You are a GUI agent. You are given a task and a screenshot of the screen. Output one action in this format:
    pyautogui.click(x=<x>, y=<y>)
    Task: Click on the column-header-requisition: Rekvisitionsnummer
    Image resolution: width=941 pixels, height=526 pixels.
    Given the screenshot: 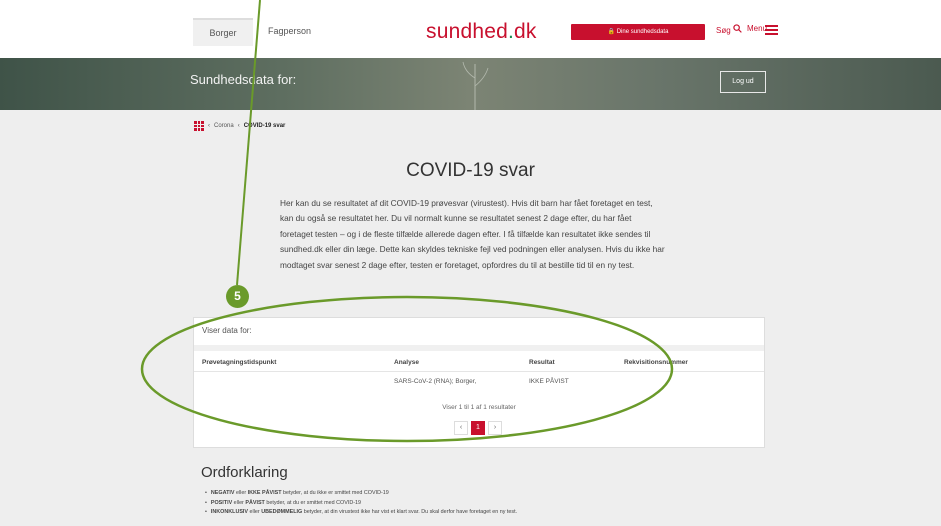 What is the action you would take?
    pyautogui.click(x=656, y=362)
    